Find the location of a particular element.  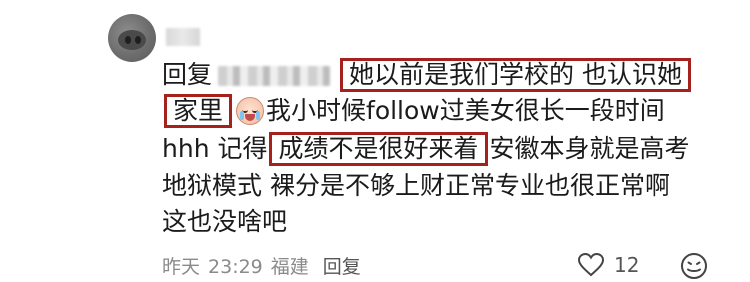

comment-date: 昨天 is located at coordinates (181, 267).